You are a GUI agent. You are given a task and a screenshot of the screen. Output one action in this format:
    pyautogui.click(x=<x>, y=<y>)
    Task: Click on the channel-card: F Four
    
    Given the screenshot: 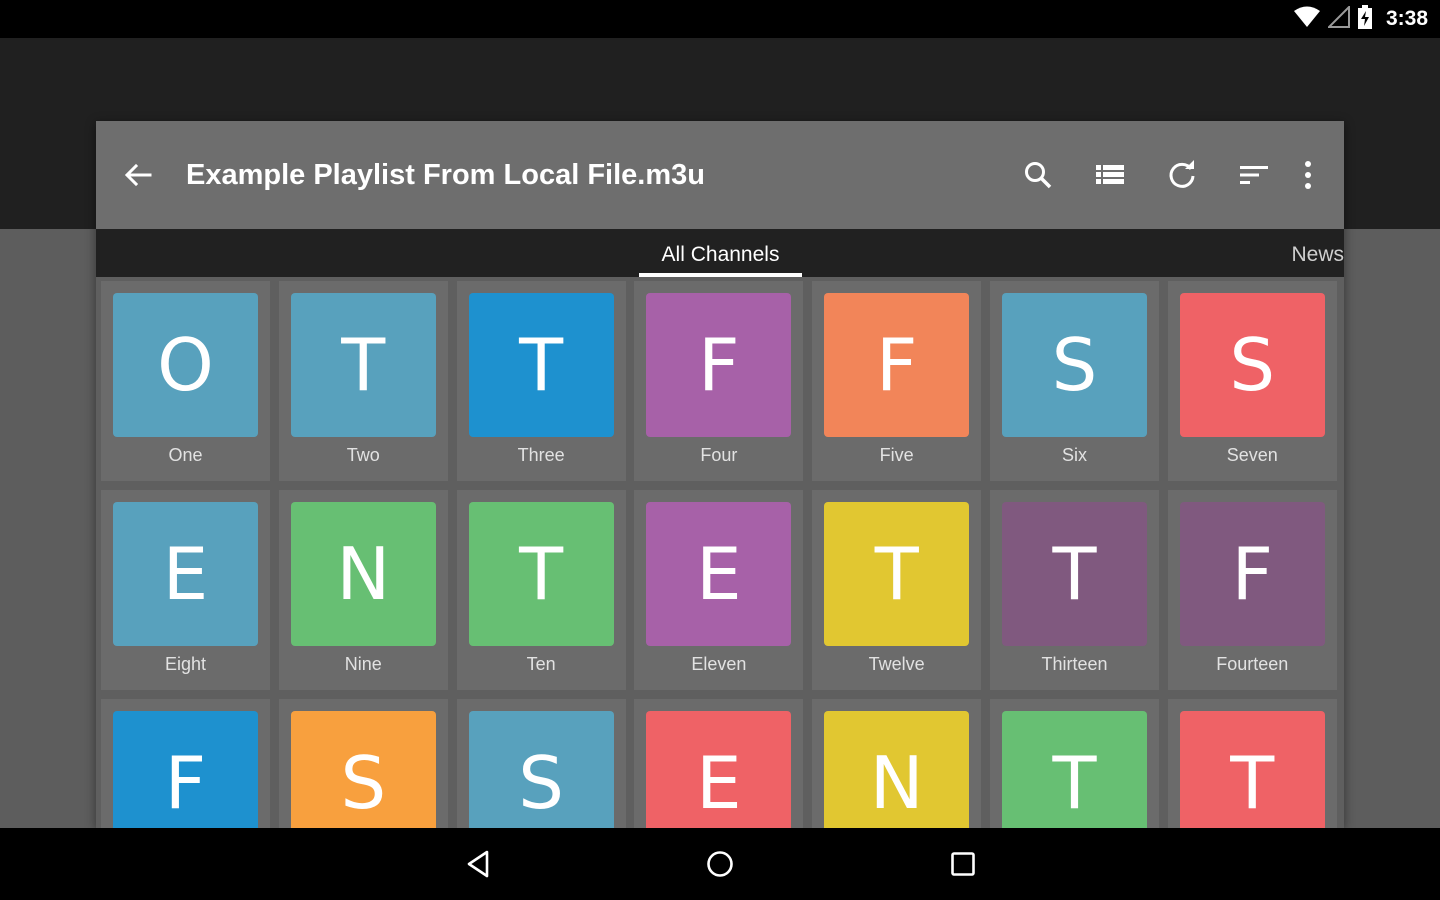 What is the action you would take?
    pyautogui.click(x=719, y=381)
    